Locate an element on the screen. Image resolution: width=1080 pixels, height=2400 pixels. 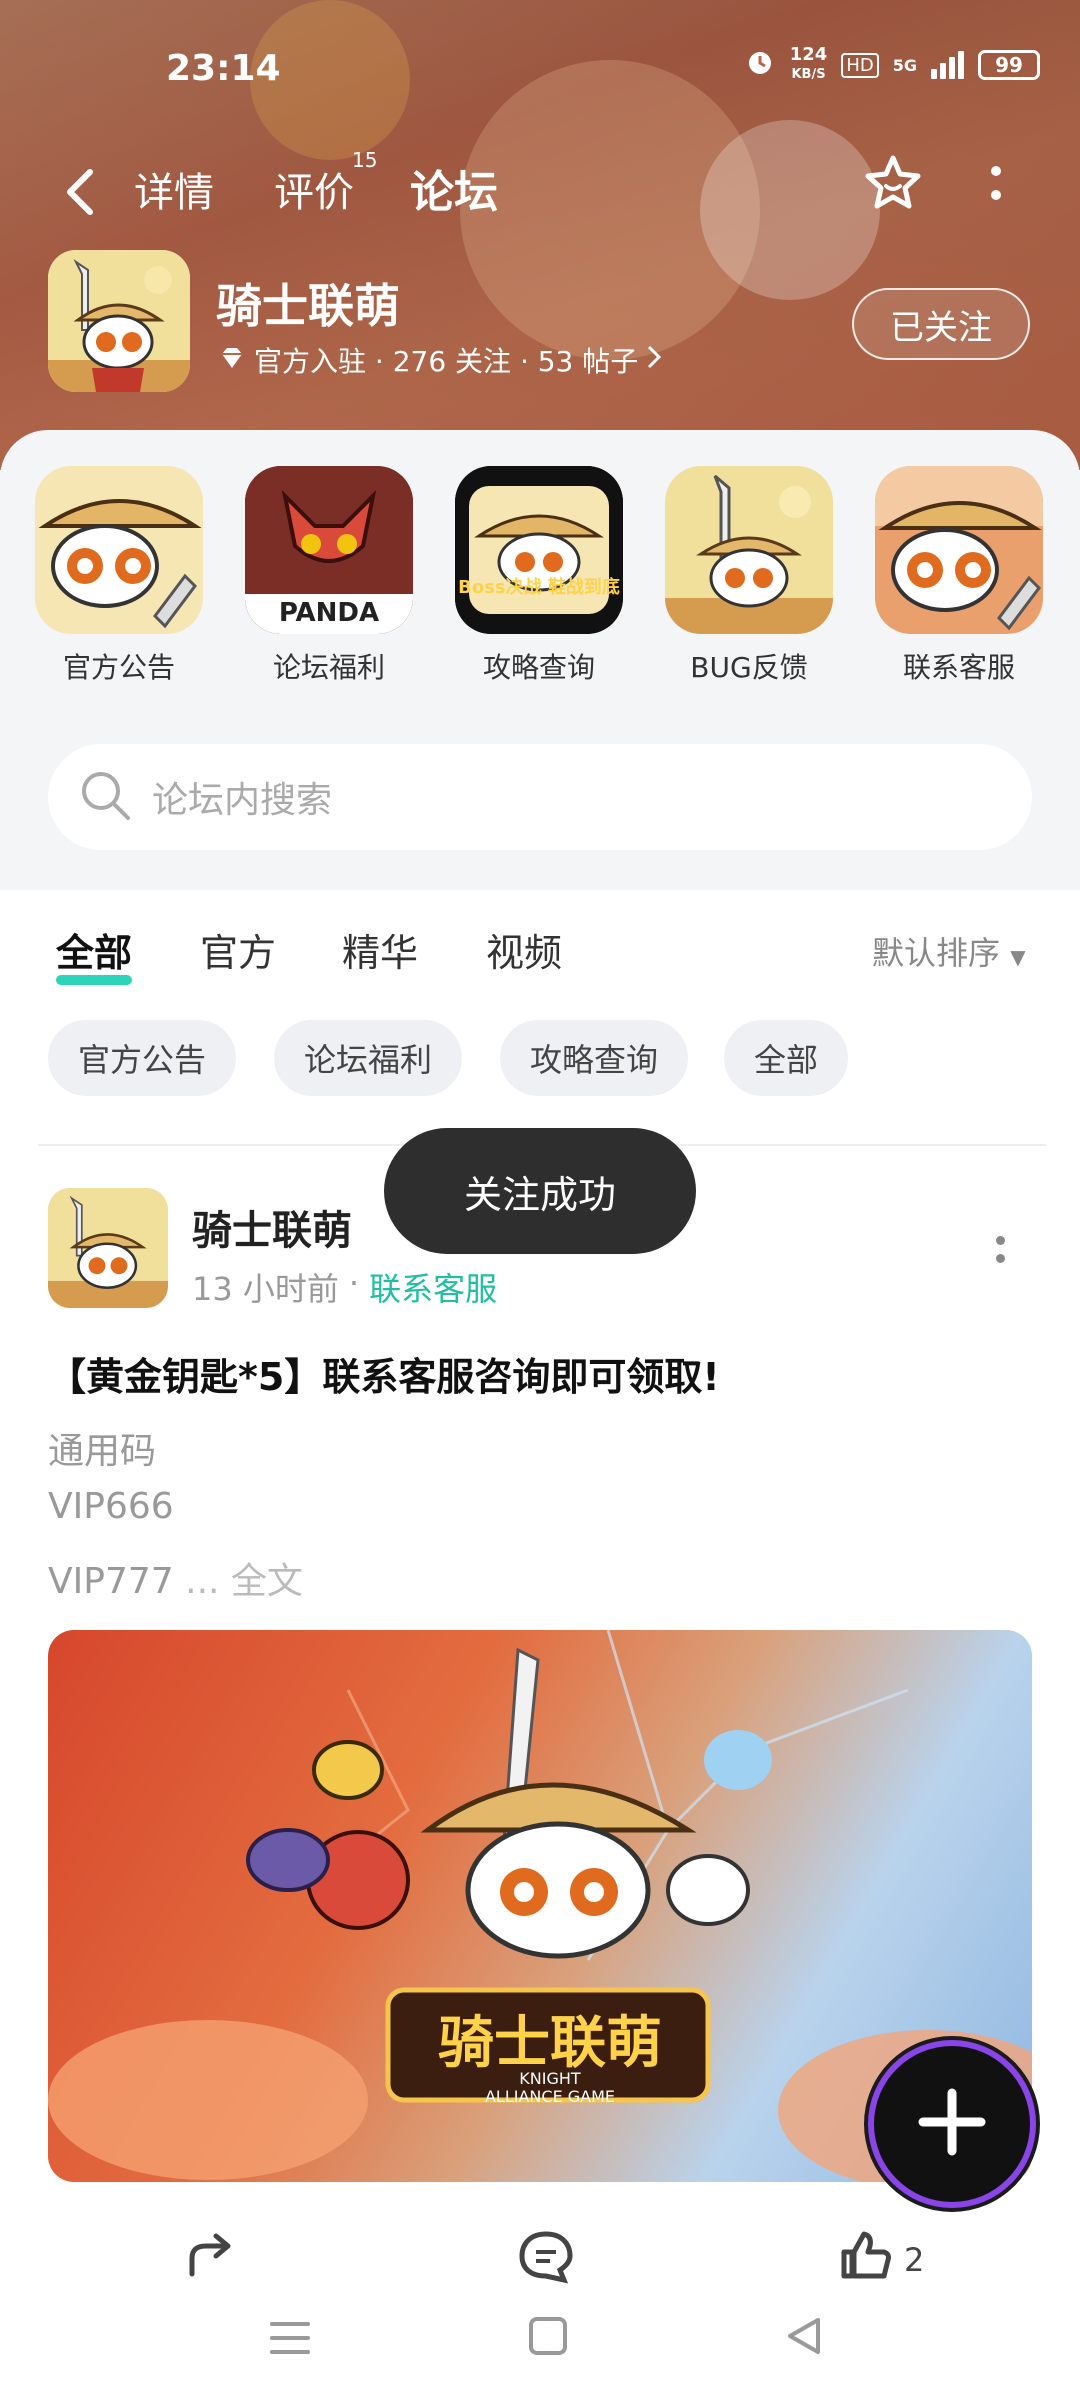
shortcut-bug-report: BUG反馈 is located at coordinates (749, 576).